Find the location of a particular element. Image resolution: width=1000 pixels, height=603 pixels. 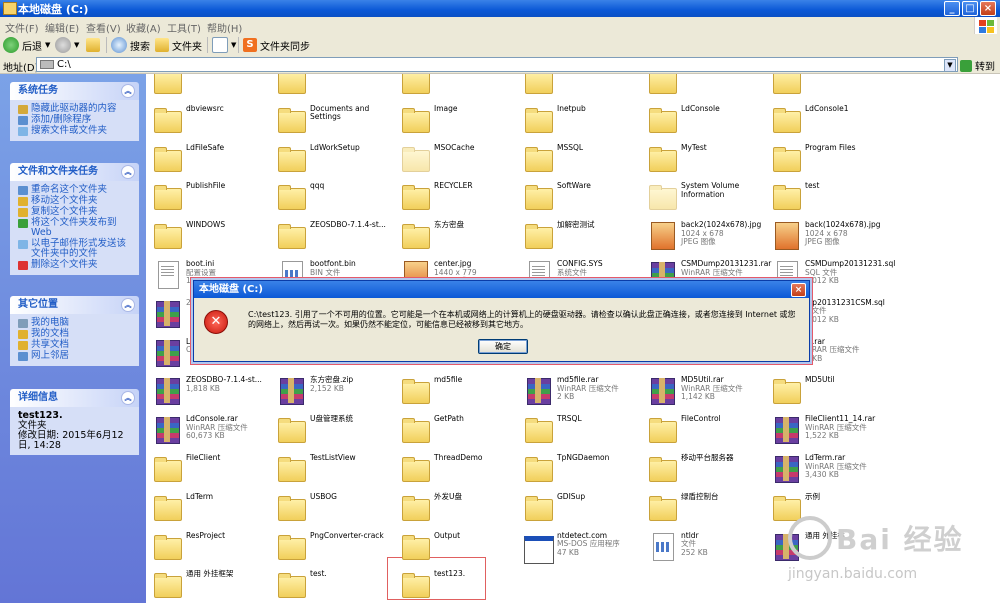

file-item: GetPath is located at coordinates (455, 429).